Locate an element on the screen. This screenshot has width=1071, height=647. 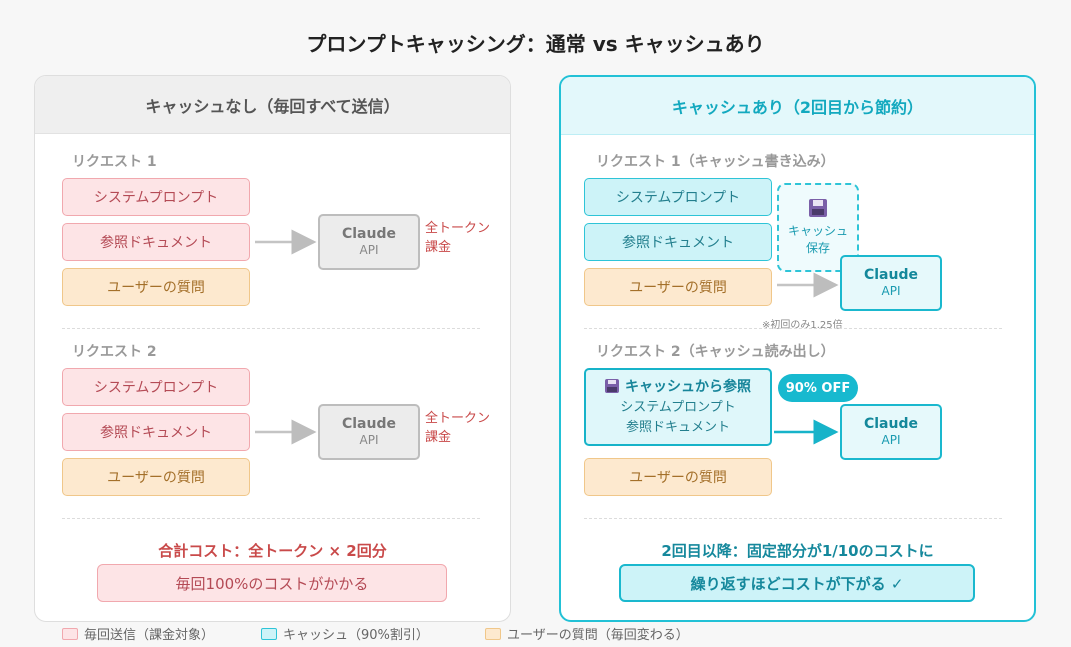
cache-reference-box: キャッシュから参照 システムプロンプト 参照ドキュメント is located at coordinates (678, 407).